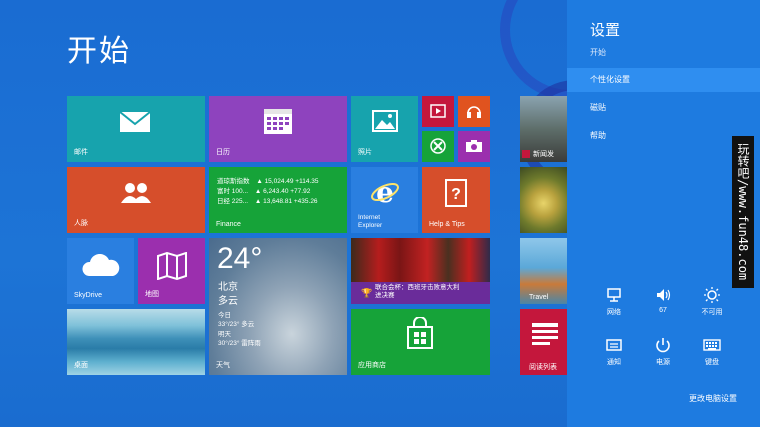  Describe the element at coordinates (743, 212) in the screenshot. I see `watermark: 玩转吧/www.fun48.com` at that location.